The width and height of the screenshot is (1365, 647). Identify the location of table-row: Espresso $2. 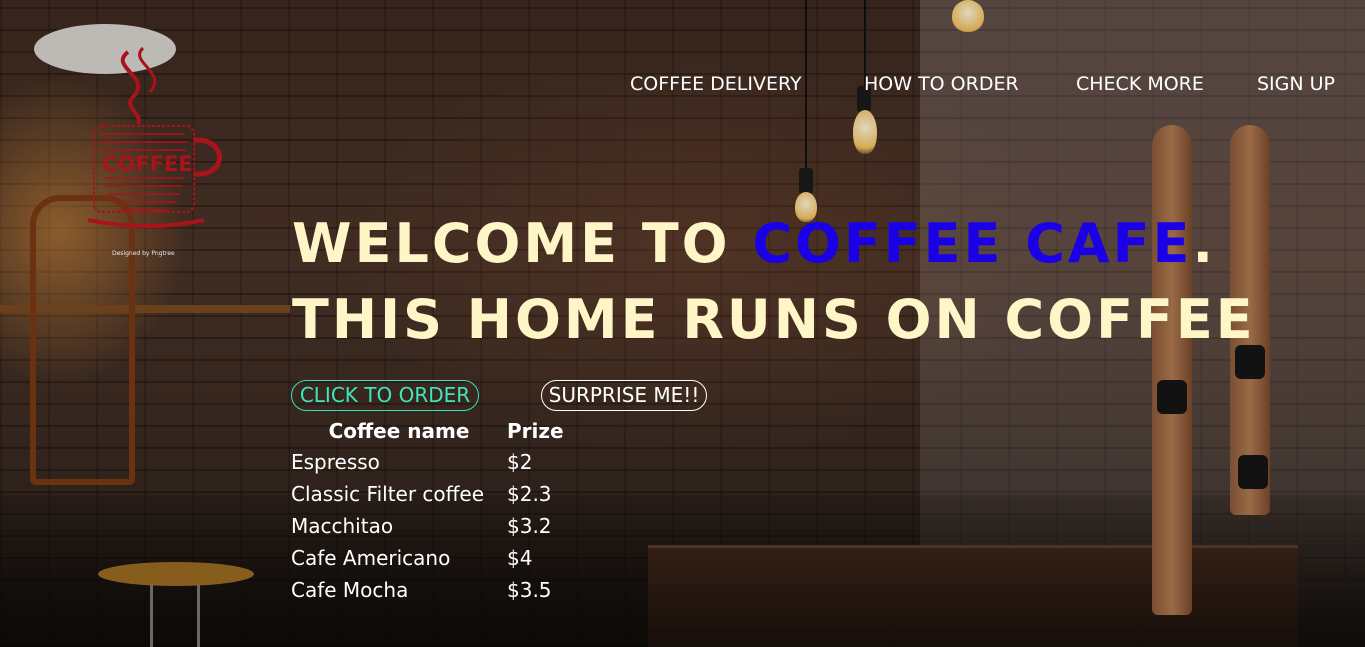
(434, 462).